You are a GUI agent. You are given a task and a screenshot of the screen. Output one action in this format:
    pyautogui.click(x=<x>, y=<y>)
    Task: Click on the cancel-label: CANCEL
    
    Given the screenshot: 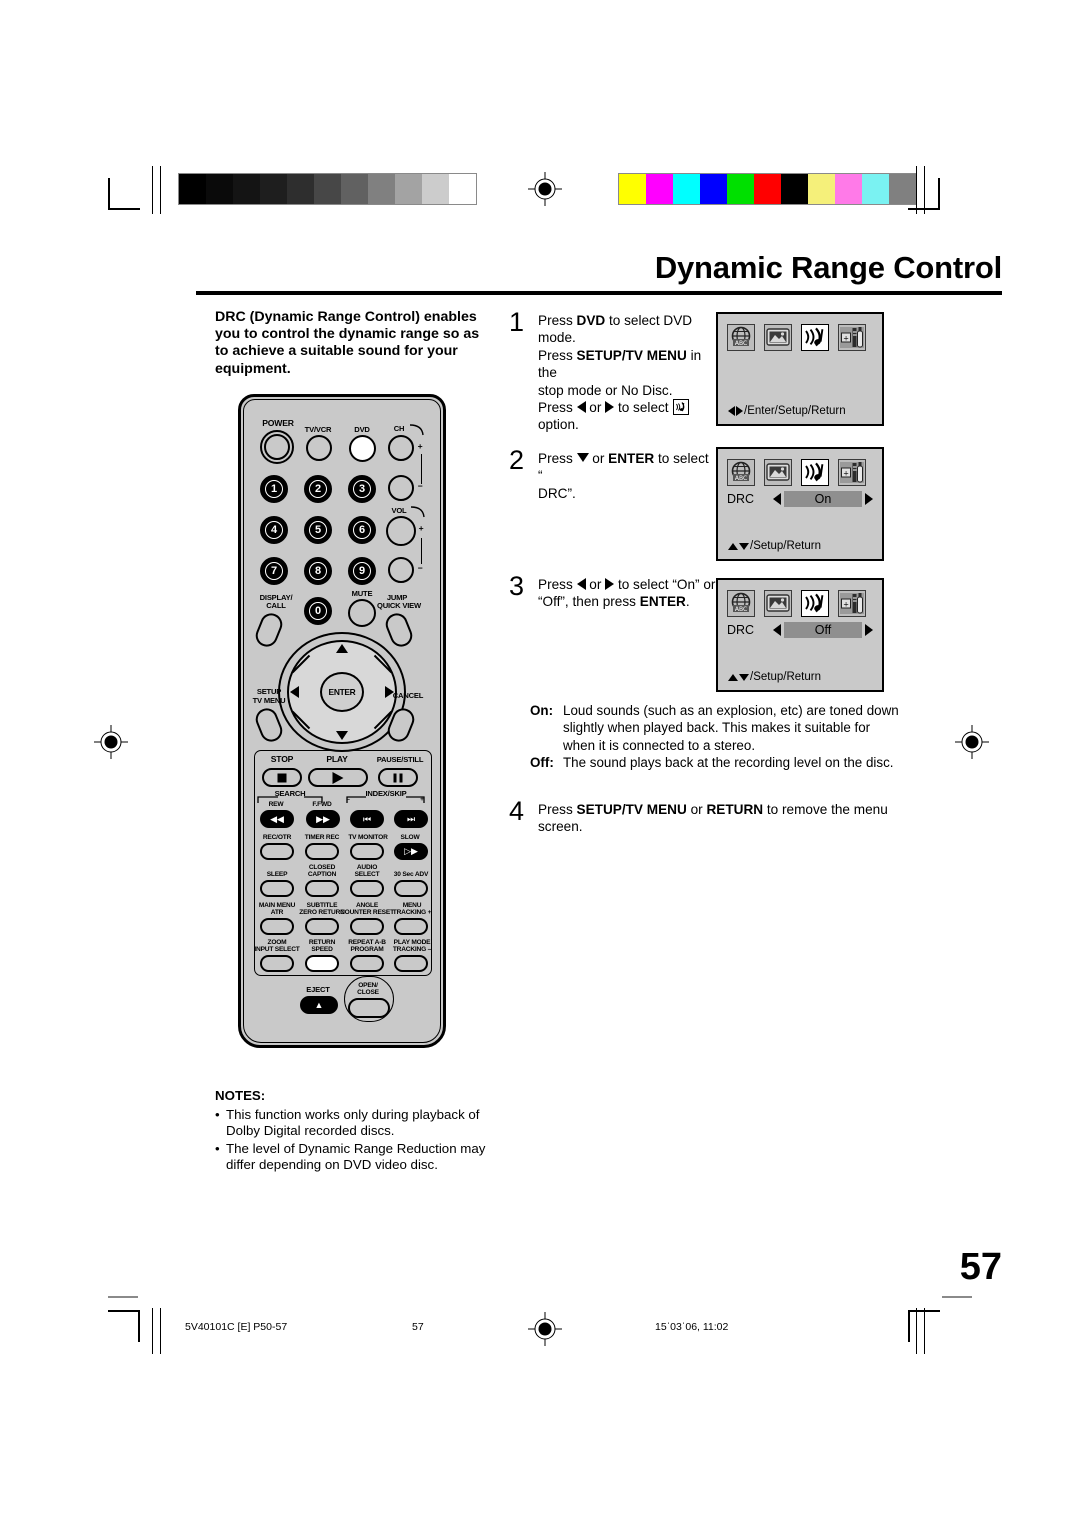 What is the action you would take?
    pyautogui.click(x=408, y=695)
    